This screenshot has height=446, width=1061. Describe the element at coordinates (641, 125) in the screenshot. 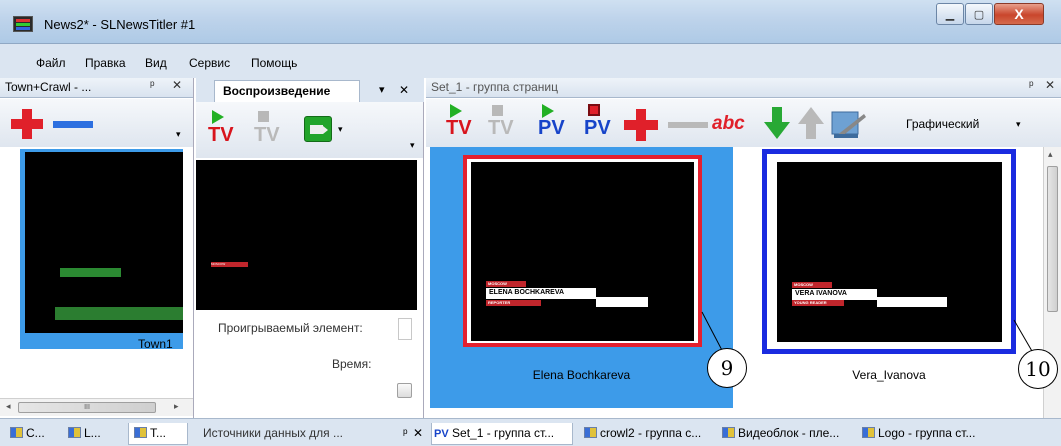

I see `add-page-icon` at that location.